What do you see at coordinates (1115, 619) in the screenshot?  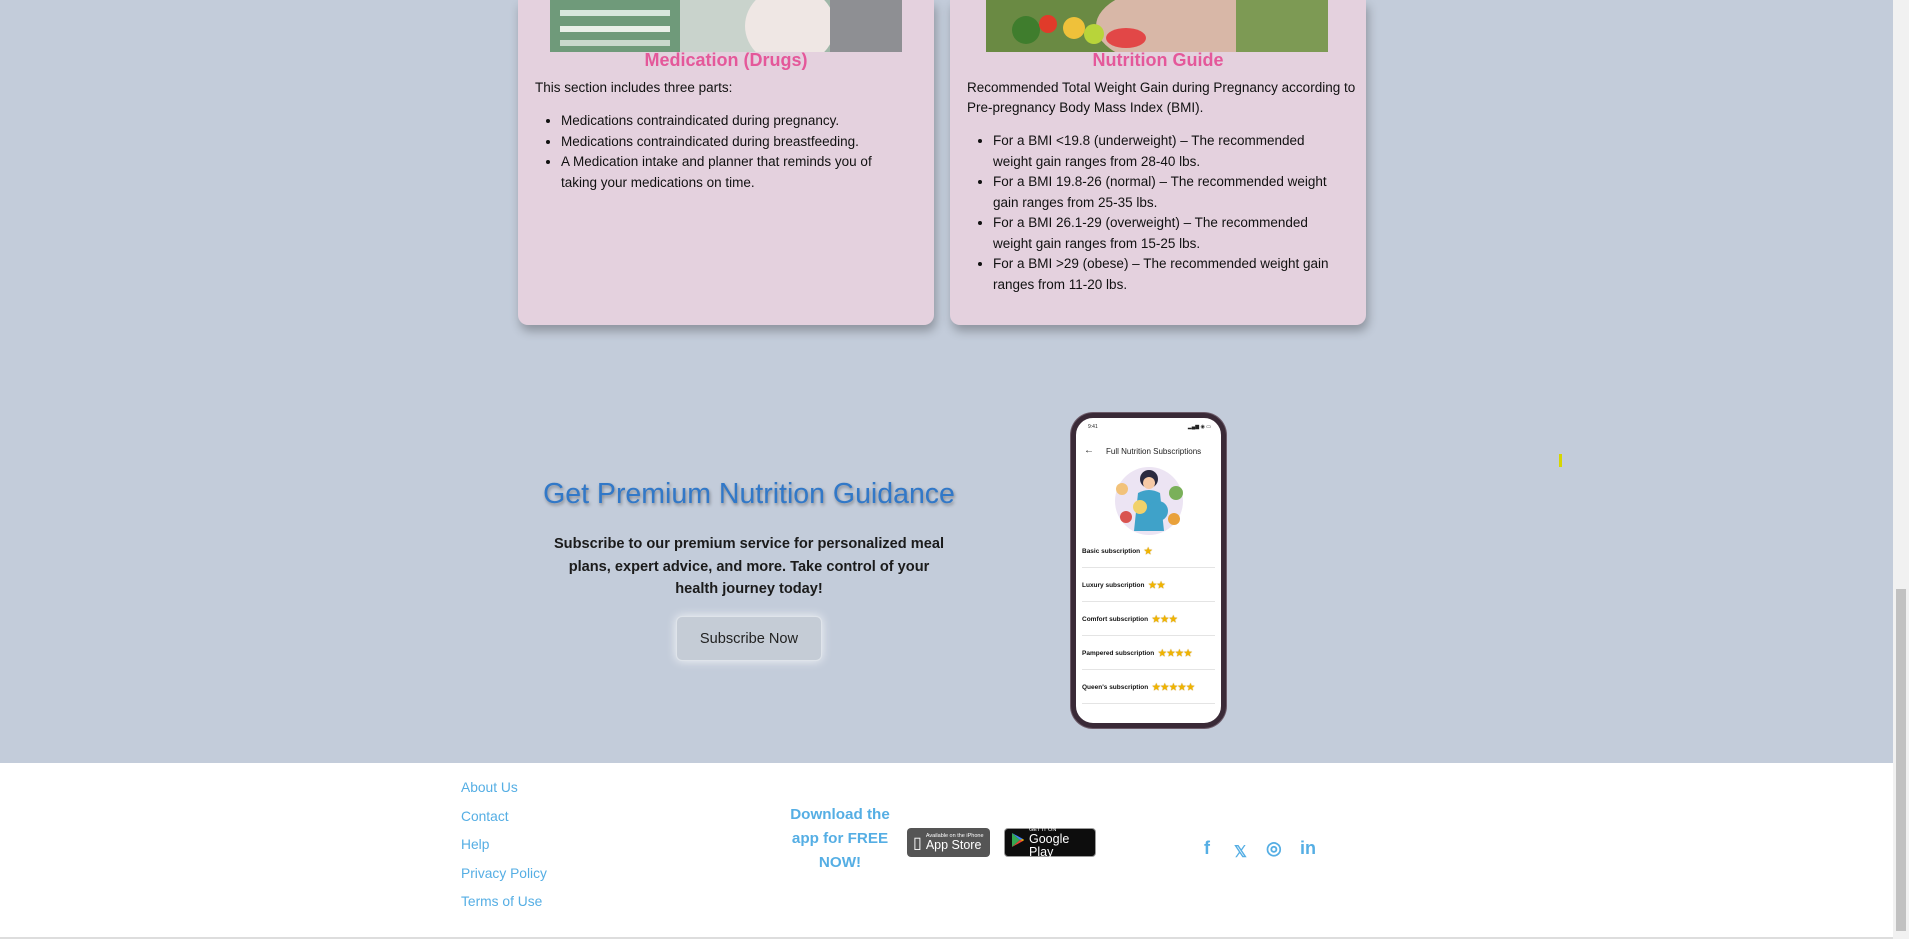 I see `subscription-name: Comfort subscription` at bounding box center [1115, 619].